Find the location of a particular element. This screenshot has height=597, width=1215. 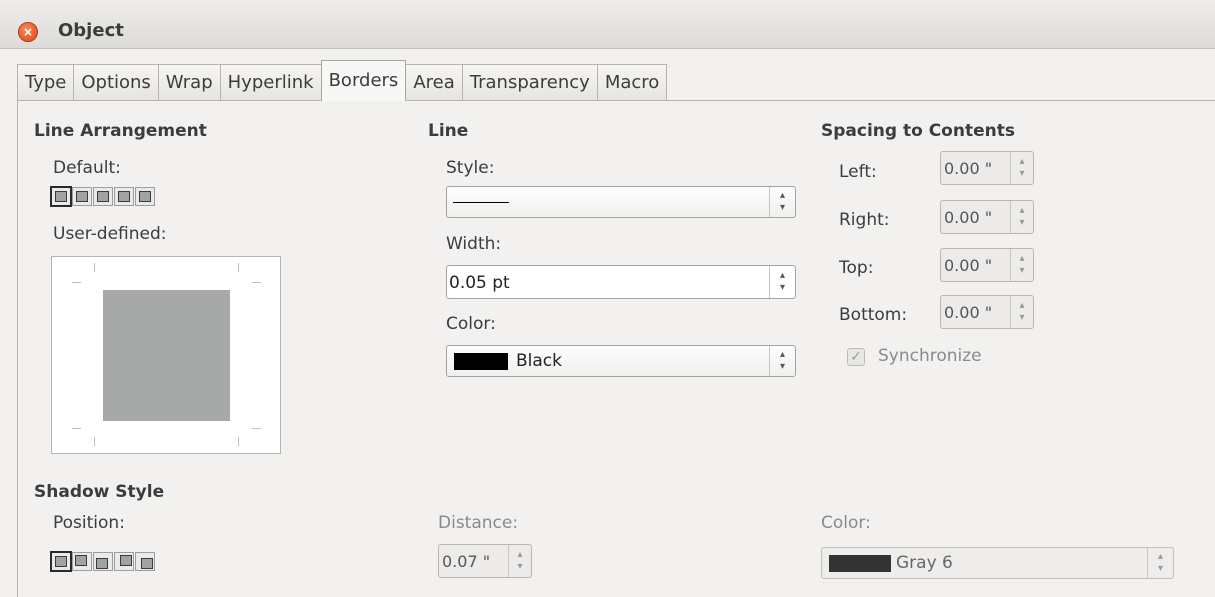

shadow-distance-field: 0.07 " ▴ ▾ is located at coordinates (485, 561).